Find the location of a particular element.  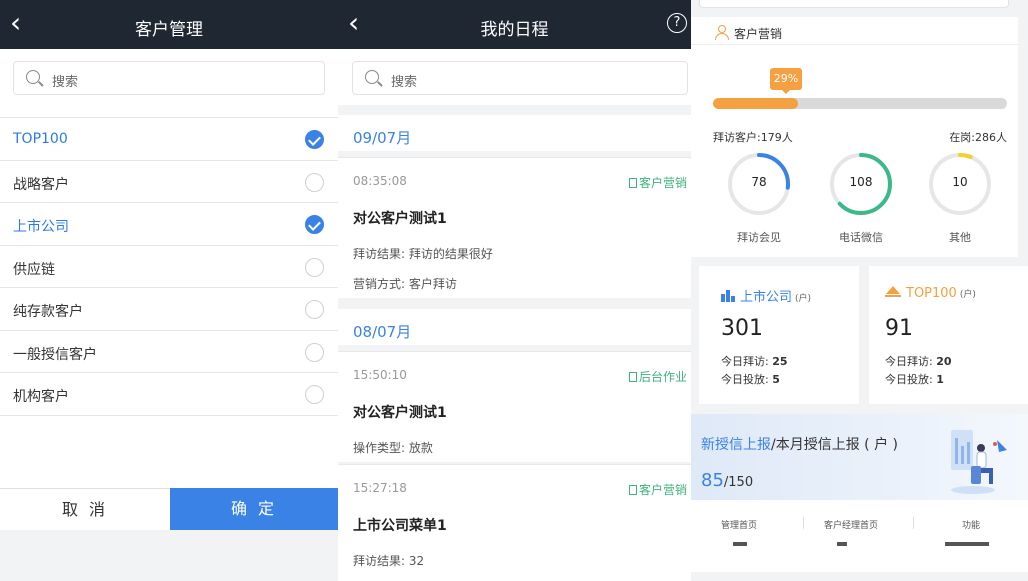

bottom-nav: 管理首页 客户经理首页 功能 is located at coordinates (859, 536).